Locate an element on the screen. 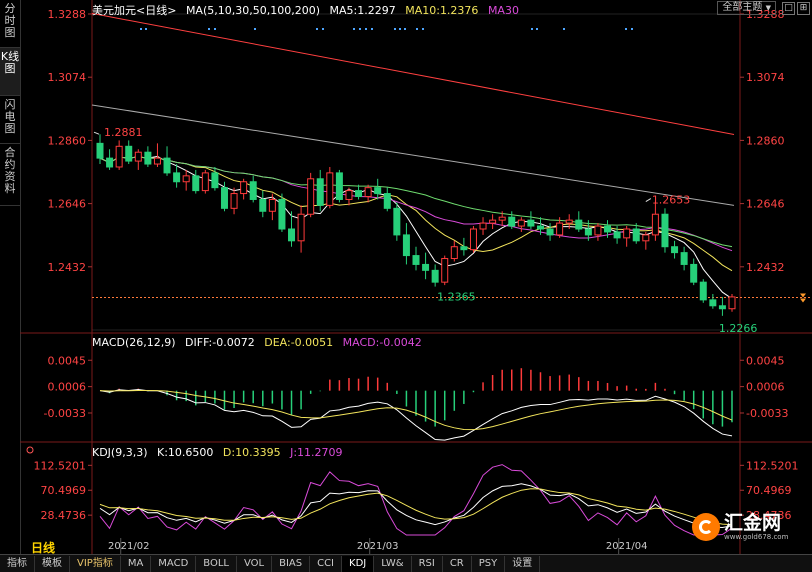 This screenshot has height=572, width=812. marker-line is located at coordinates (96, 133).